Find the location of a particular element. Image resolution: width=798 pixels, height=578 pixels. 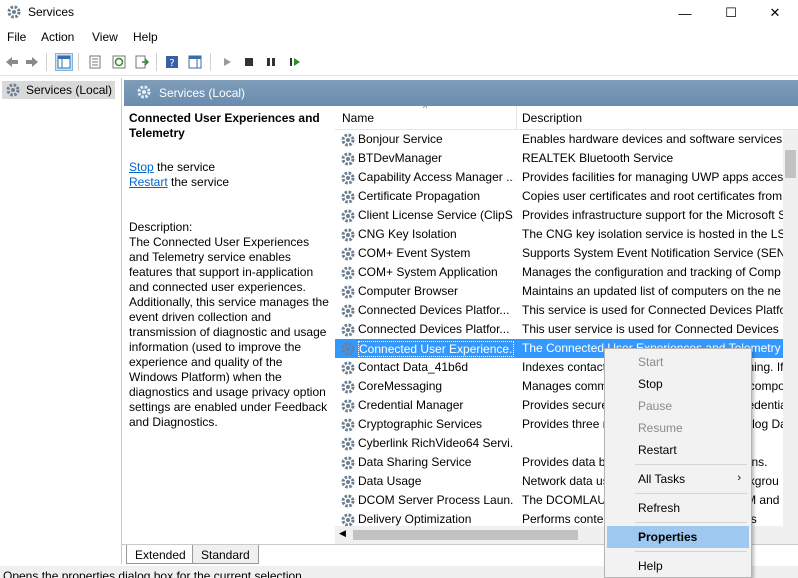

service-name: Bonjour Service is located at coordinates (400, 139).